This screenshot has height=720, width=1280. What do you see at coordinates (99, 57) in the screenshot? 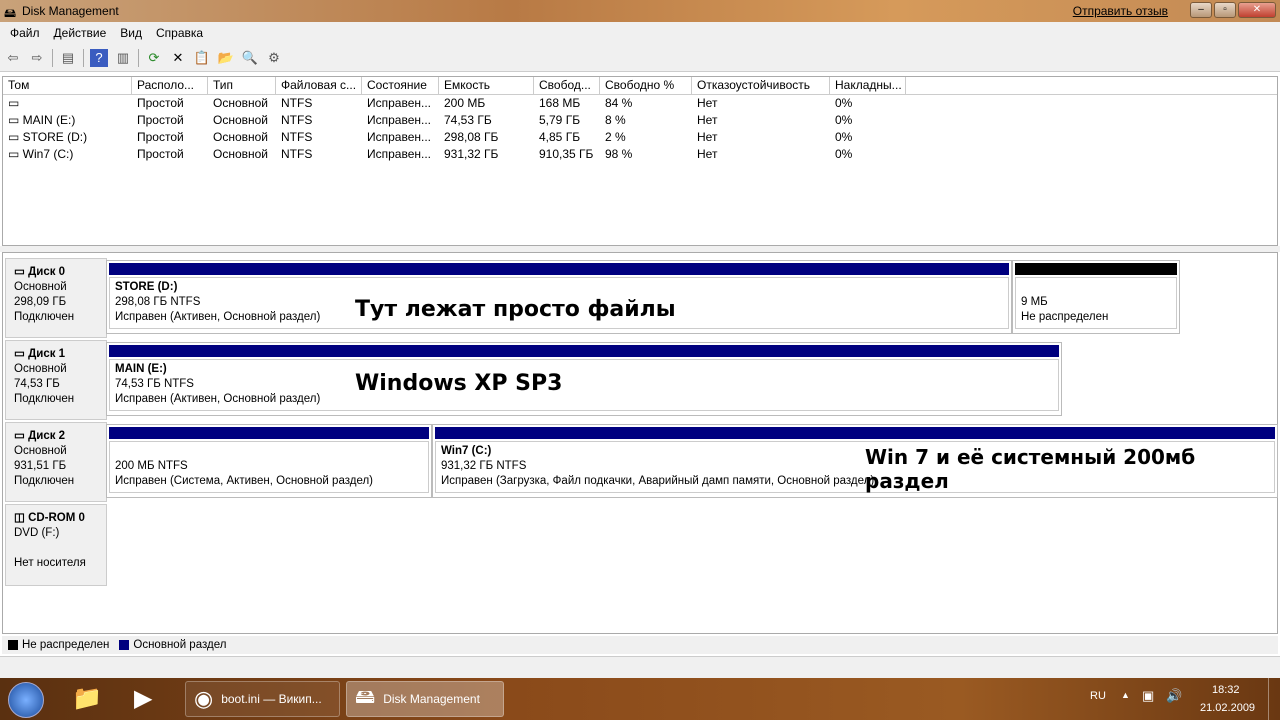
I see `help-icon: ?` at bounding box center [99, 57].